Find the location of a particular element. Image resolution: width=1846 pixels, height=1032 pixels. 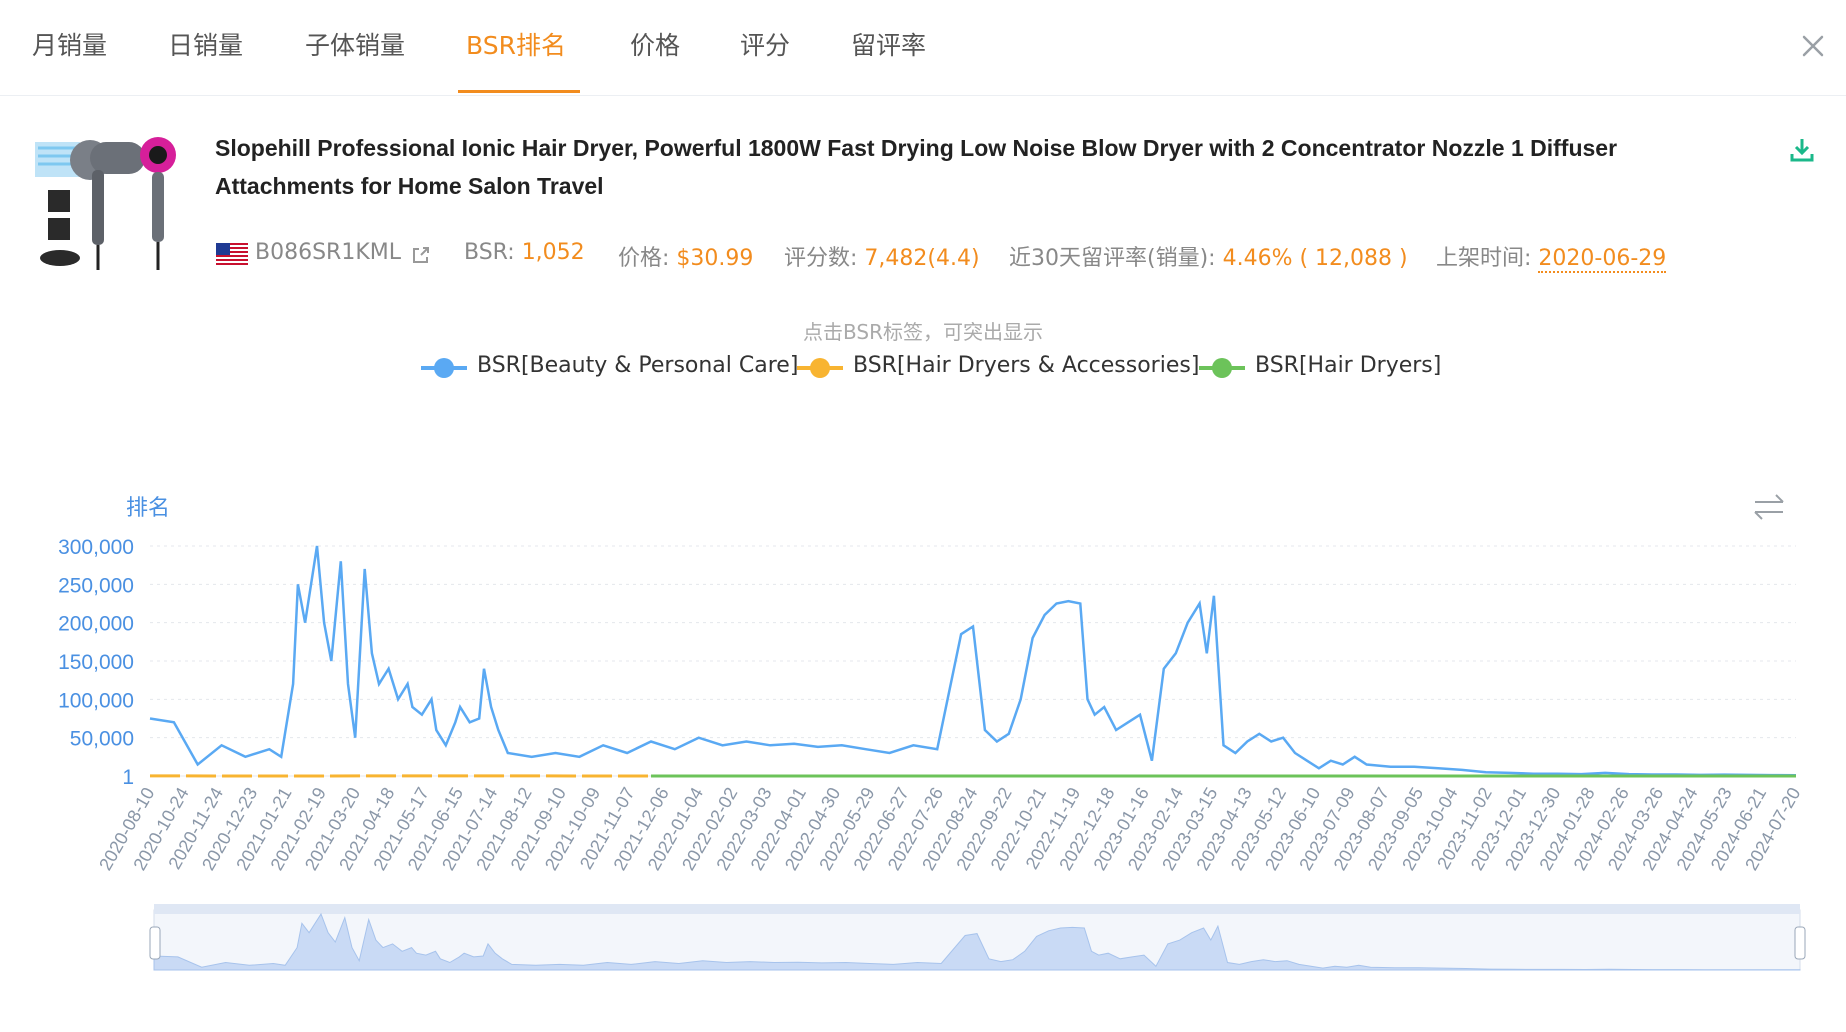

x-tick-label: 2022-07-26 is located at coordinates (915, 829).